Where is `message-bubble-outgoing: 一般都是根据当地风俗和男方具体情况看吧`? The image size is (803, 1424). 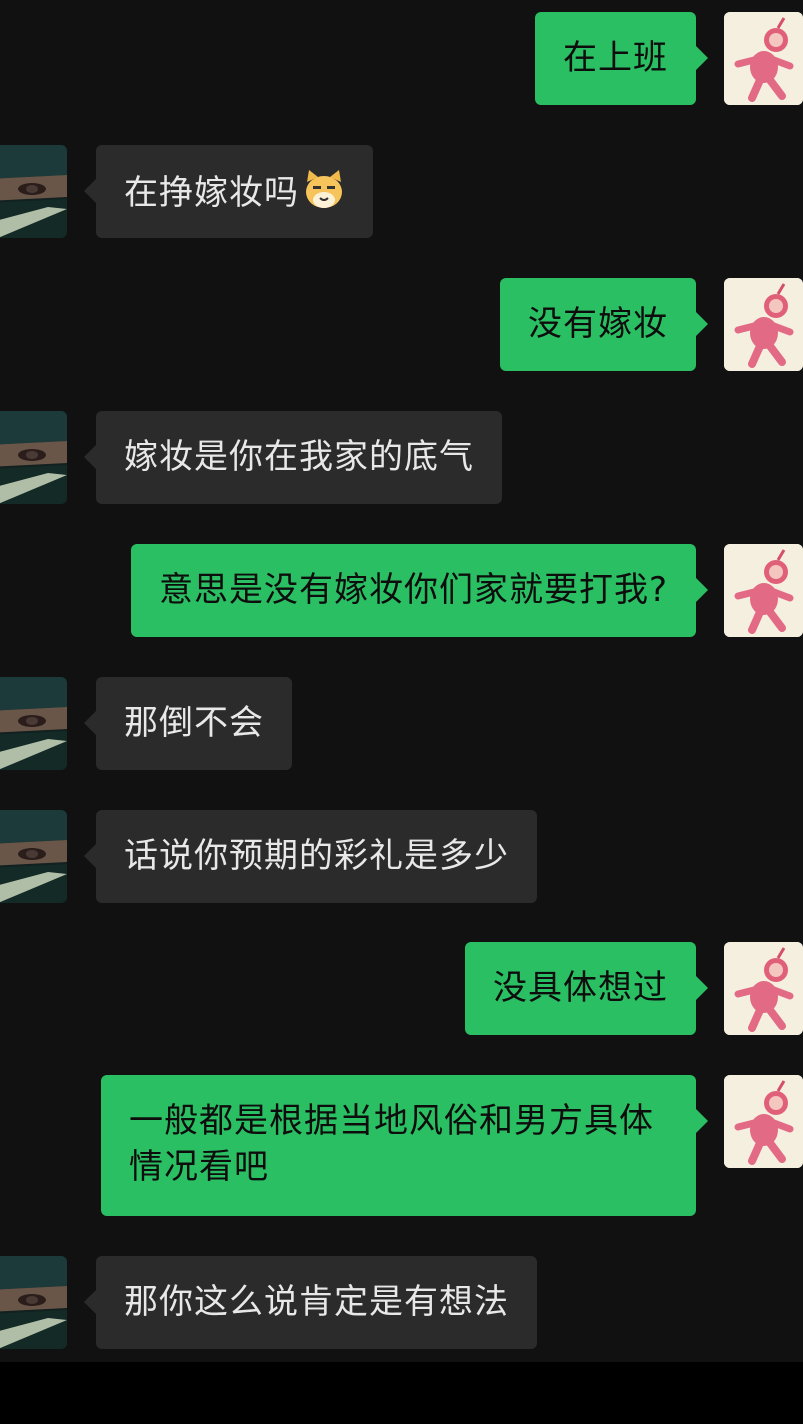 message-bubble-outgoing: 一般都是根据当地风俗和男方具体情况看吧 is located at coordinates (404, 1145).